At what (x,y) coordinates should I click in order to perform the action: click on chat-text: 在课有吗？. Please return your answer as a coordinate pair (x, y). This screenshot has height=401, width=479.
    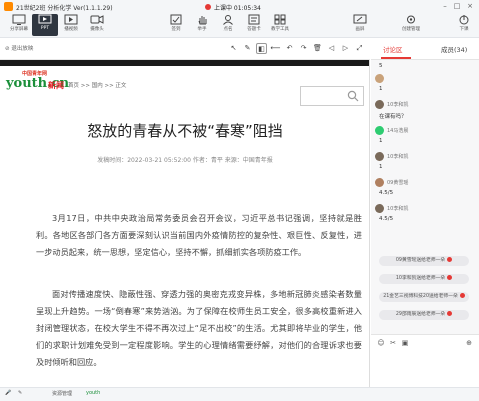
    Looking at the image, I should click on (393, 117).